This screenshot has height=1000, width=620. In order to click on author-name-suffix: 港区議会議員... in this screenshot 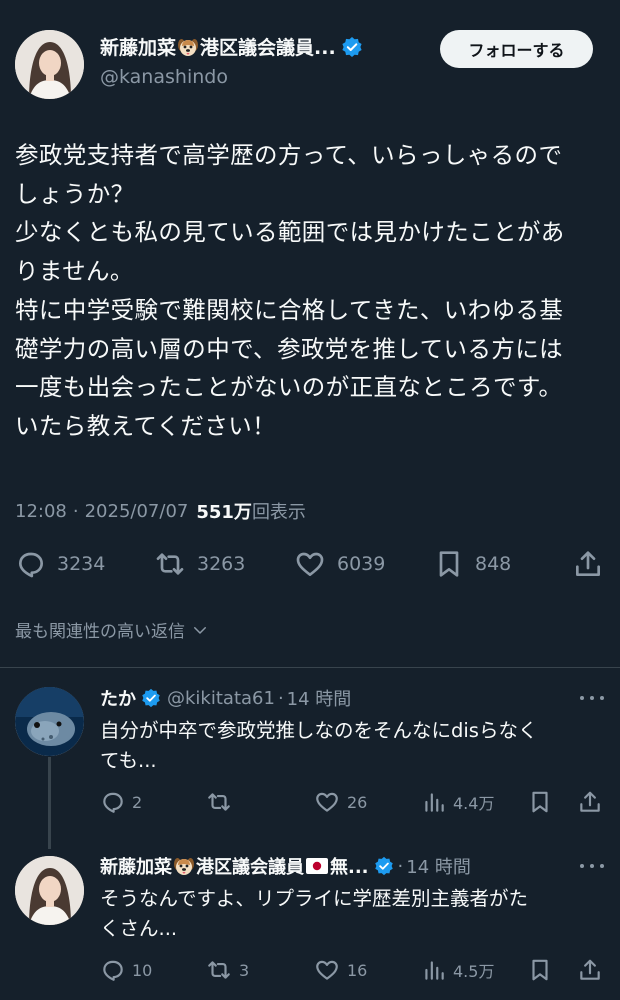, I will do `click(268, 46)`.